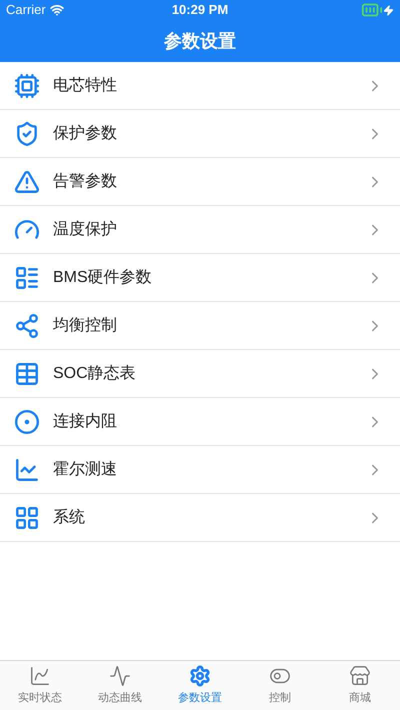 Image resolution: width=400 pixels, height=710 pixels. Describe the element at coordinates (69, 518) in the screenshot. I see `menu-label: 系统` at that location.